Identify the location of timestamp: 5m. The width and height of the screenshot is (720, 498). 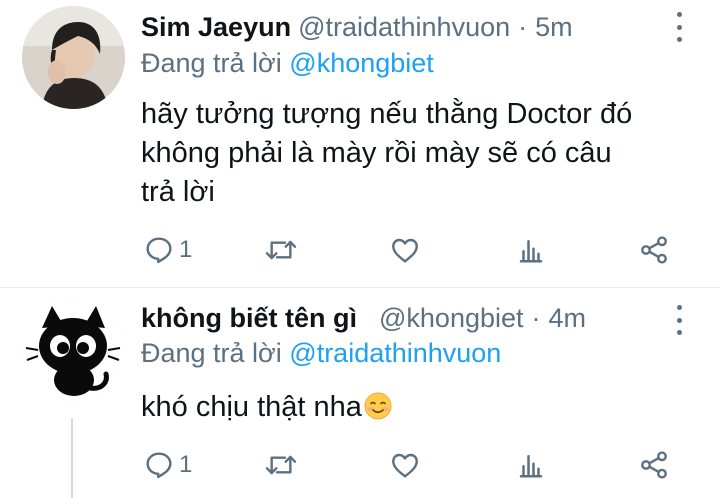
(554, 27).